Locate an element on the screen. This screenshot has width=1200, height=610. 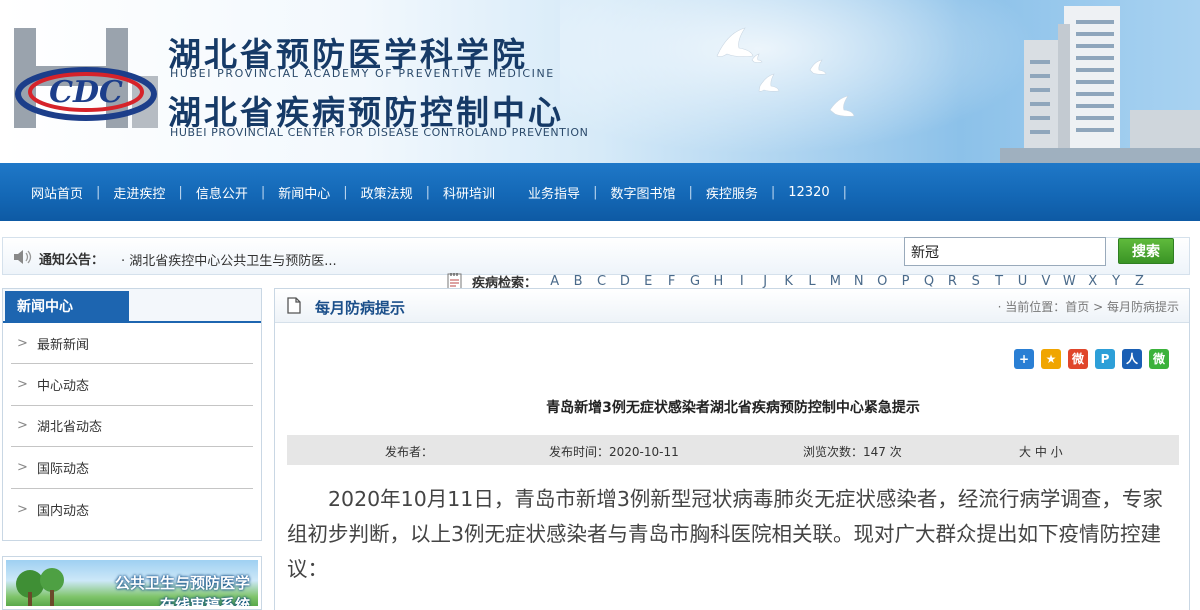
sidebar-news-center: 新闻中心 > 最新新闻 > 中心动态 > 湖北省动态 > 国际动态 > 国内动态 is located at coordinates (132, 414).